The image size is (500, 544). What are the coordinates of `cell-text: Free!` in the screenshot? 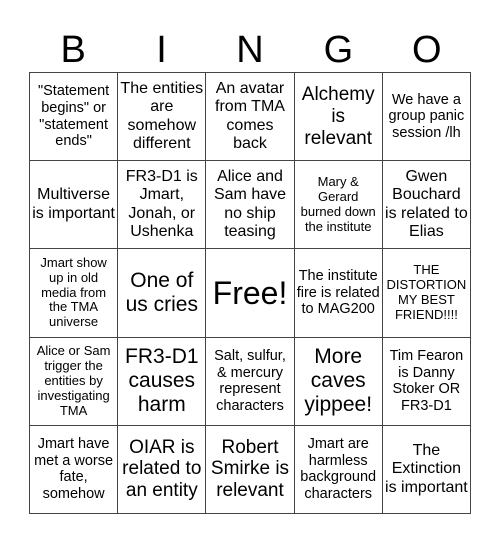 It's located at (250, 292).